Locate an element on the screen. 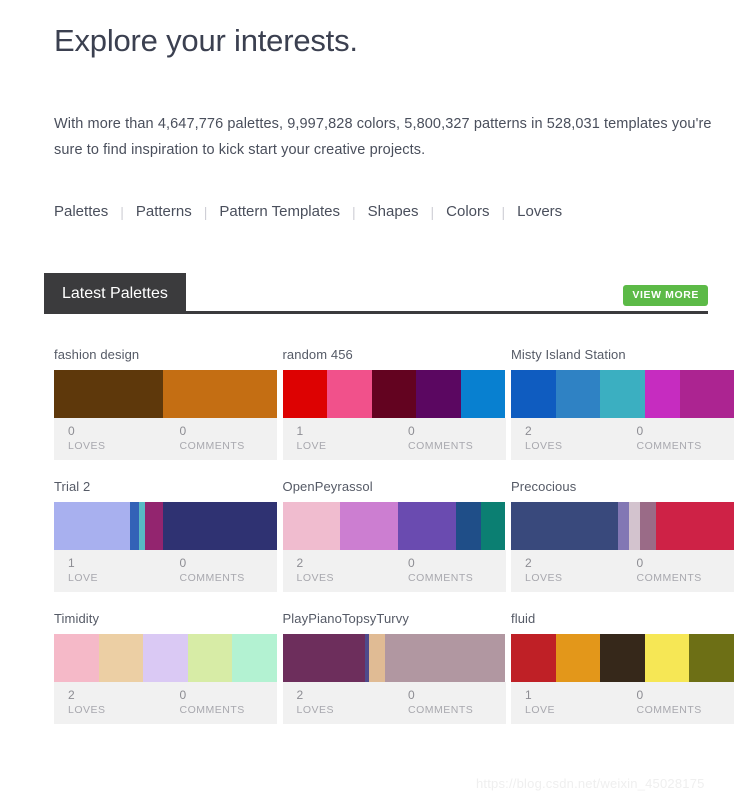 Image resolution: width=752 pixels, height=804 pixels. tab-latest-palettes: Latest Palettes is located at coordinates (115, 293).